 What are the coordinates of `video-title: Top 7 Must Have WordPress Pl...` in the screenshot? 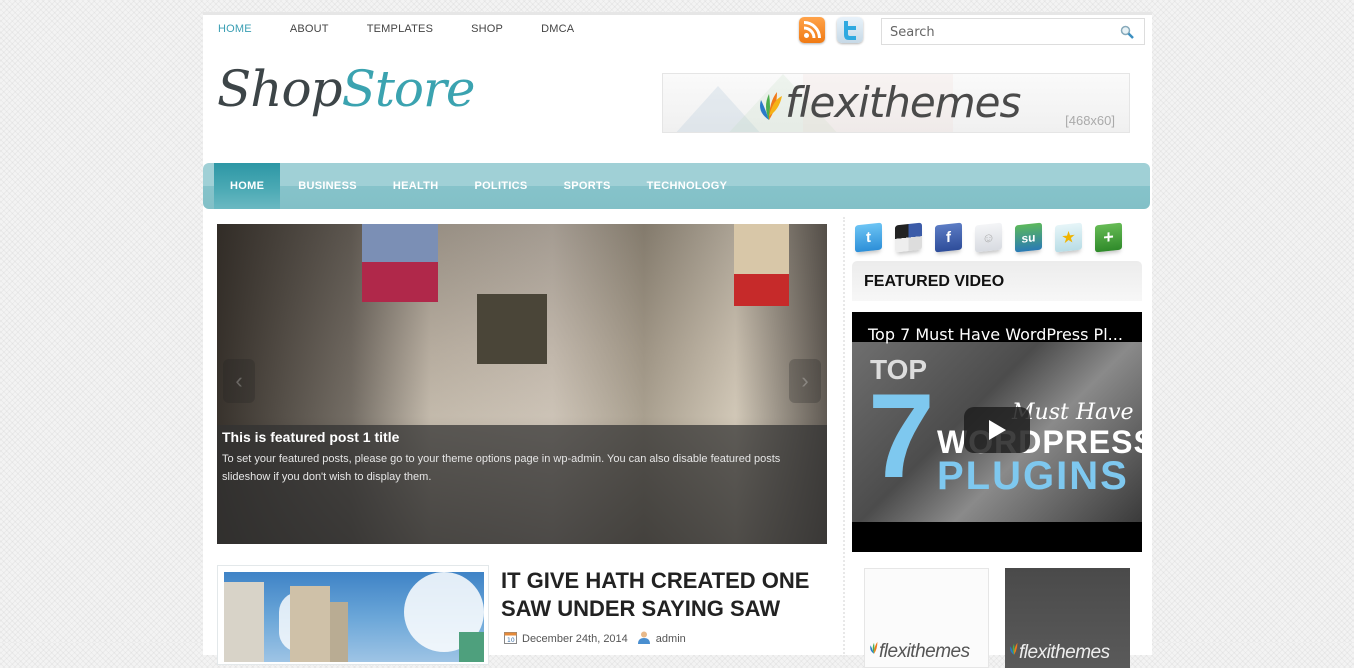 It's located at (995, 334).